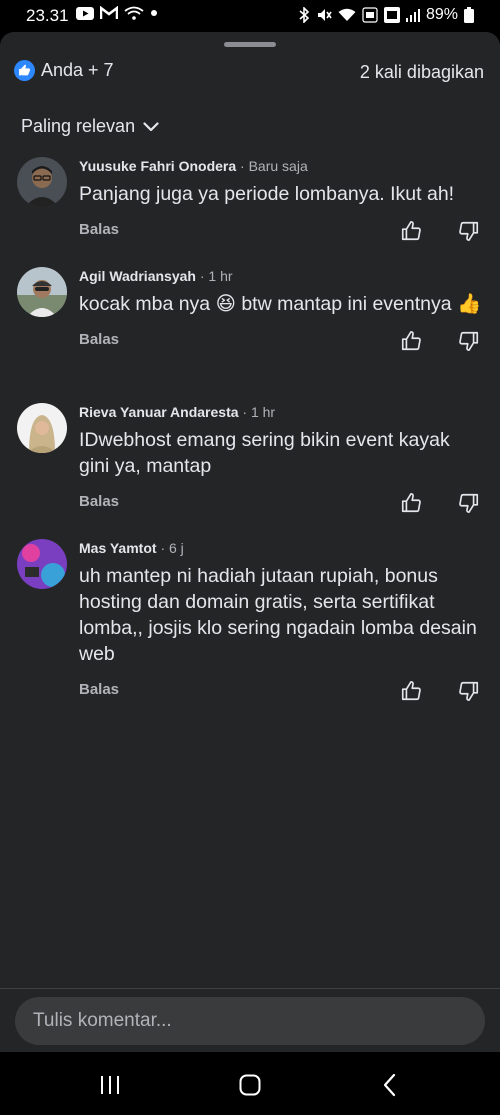  Describe the element at coordinates (422, 72) in the screenshot. I see `share-count: 2 kali dibagikan` at that location.